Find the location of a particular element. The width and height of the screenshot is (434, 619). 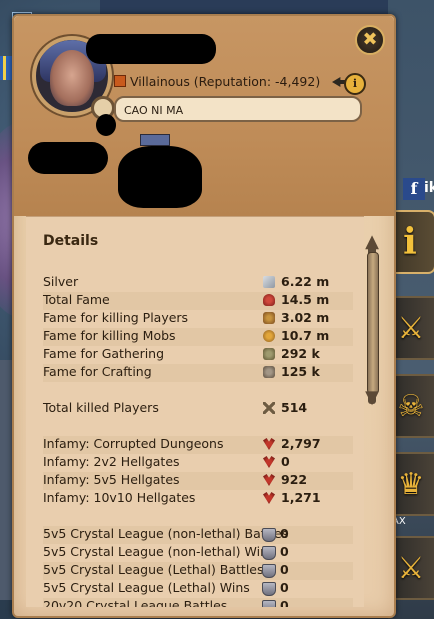

guild-badge-icon: f is located at coordinates (414, 189).